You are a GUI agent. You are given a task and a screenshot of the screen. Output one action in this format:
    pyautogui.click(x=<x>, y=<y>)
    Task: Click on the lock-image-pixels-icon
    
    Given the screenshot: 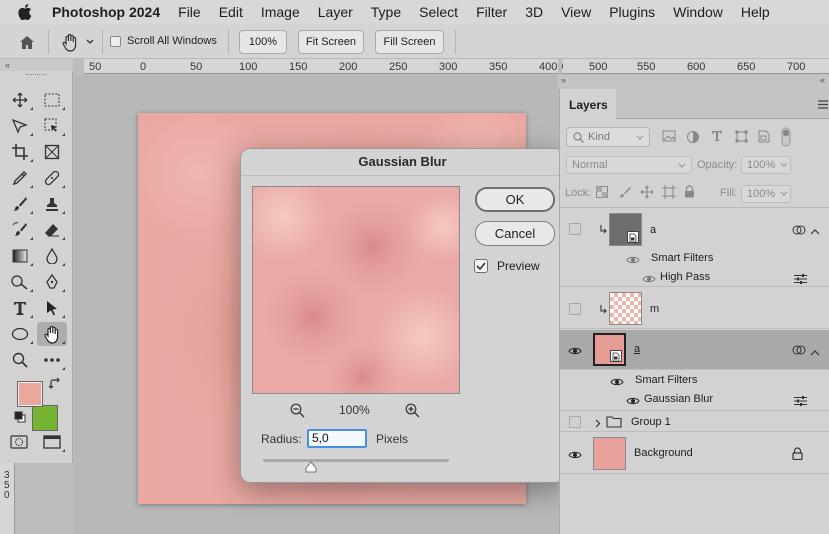 What is the action you would take?
    pyautogui.click(x=625, y=192)
    